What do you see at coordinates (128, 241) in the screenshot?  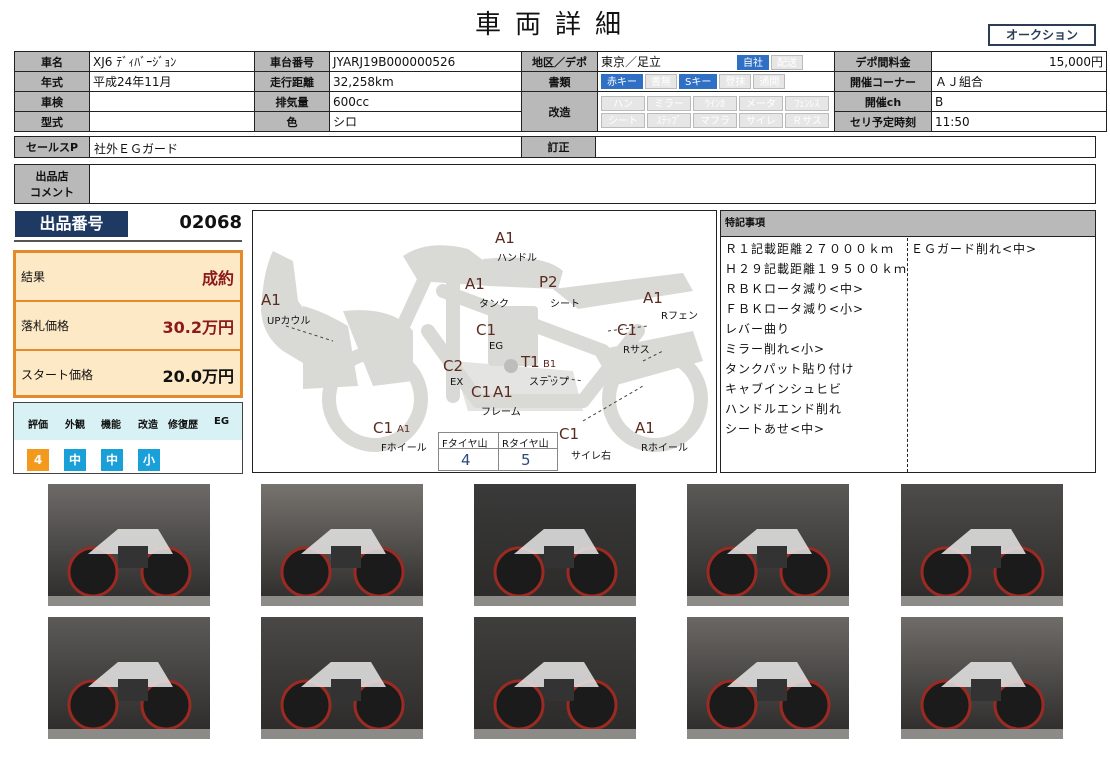 I see `lot-divider` at bounding box center [128, 241].